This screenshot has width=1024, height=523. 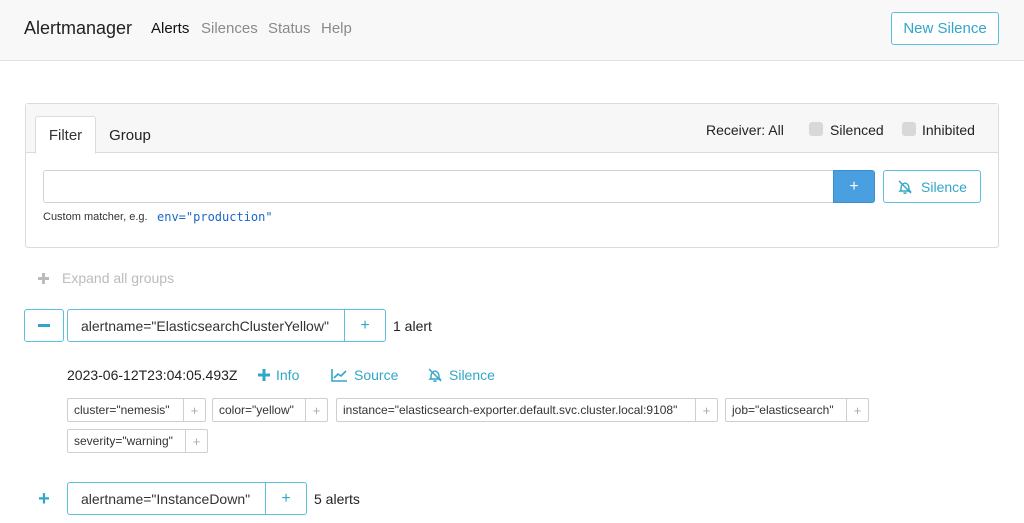 I want to click on alert-silence-button: Silence, so click(x=461, y=375).